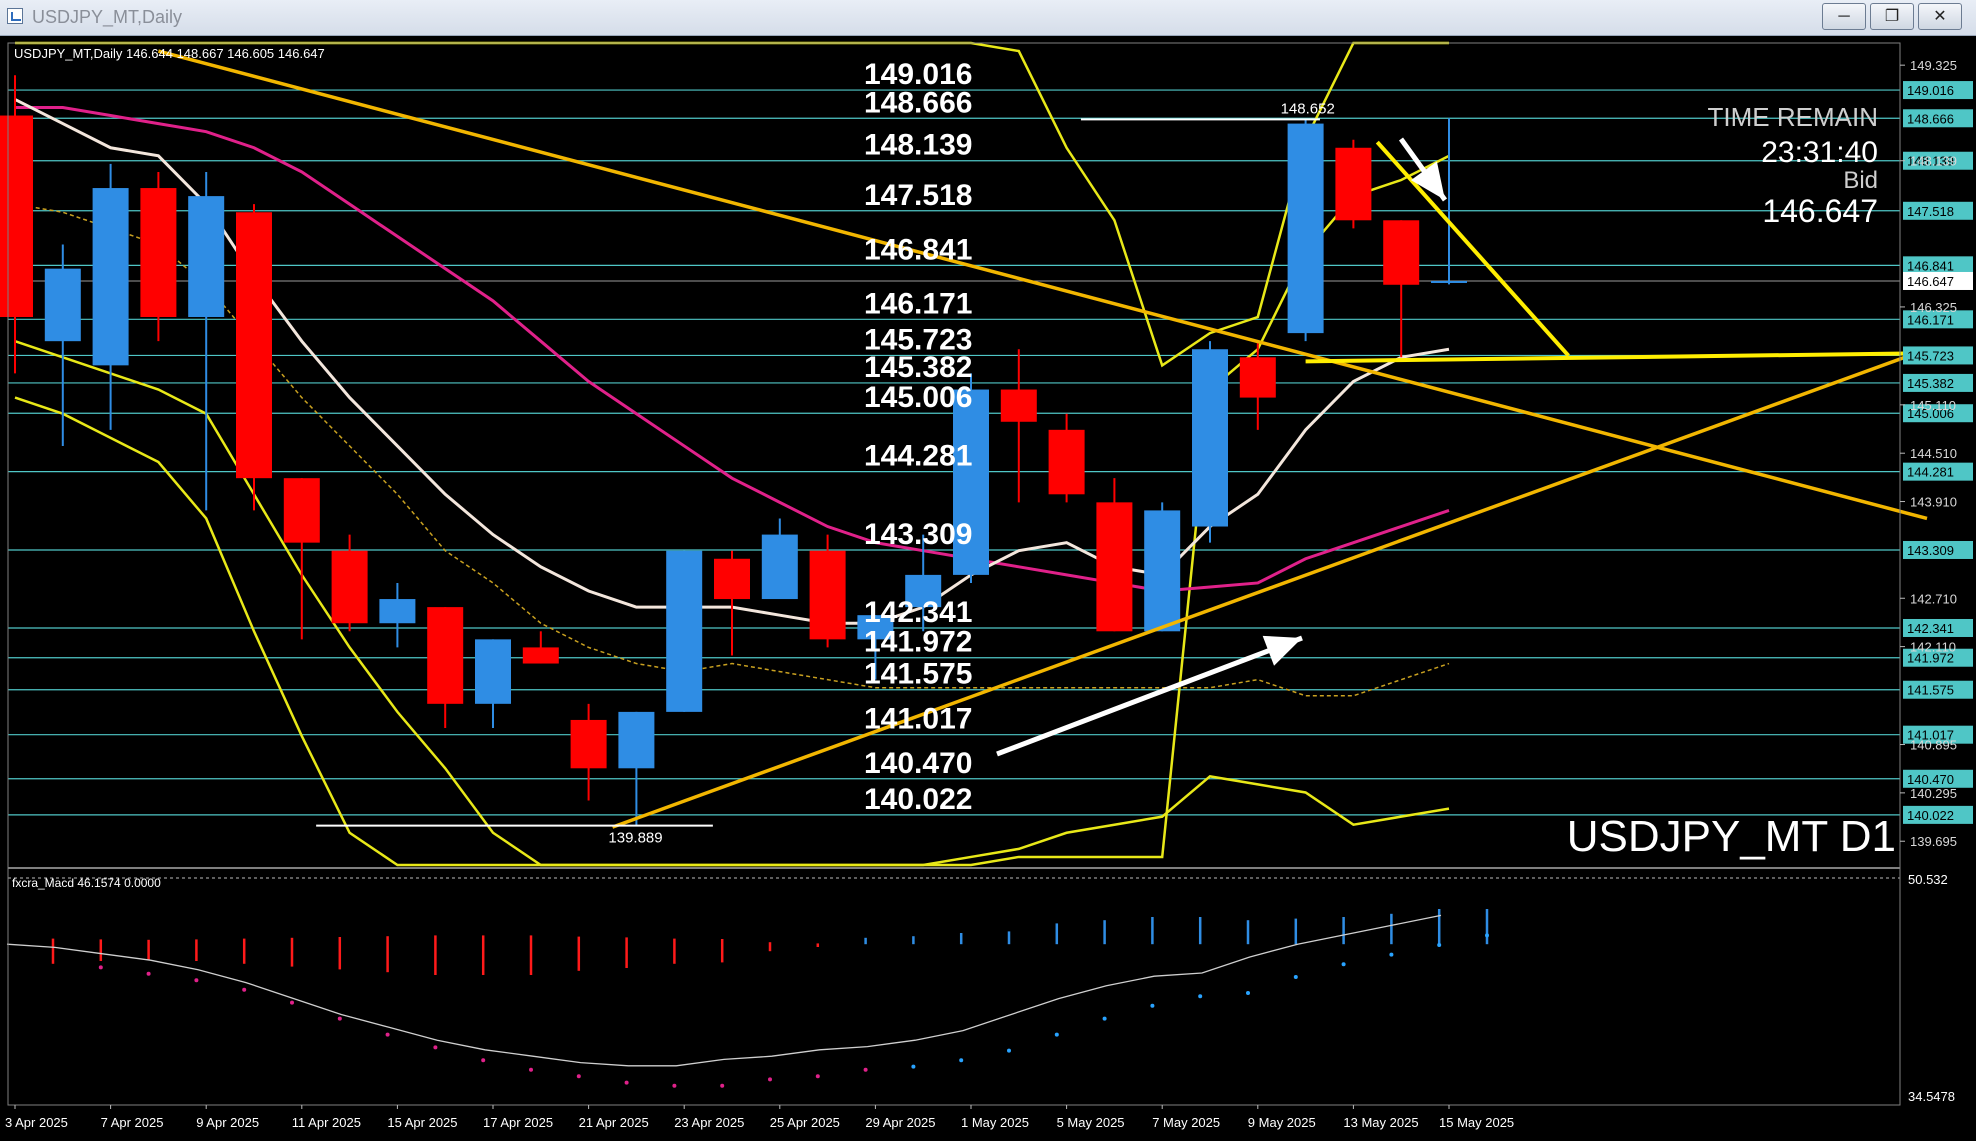 Image resolution: width=1976 pixels, height=1141 pixels. What do you see at coordinates (1933, 65) in the screenshot?
I see `axis-tick-label: 149.325` at bounding box center [1933, 65].